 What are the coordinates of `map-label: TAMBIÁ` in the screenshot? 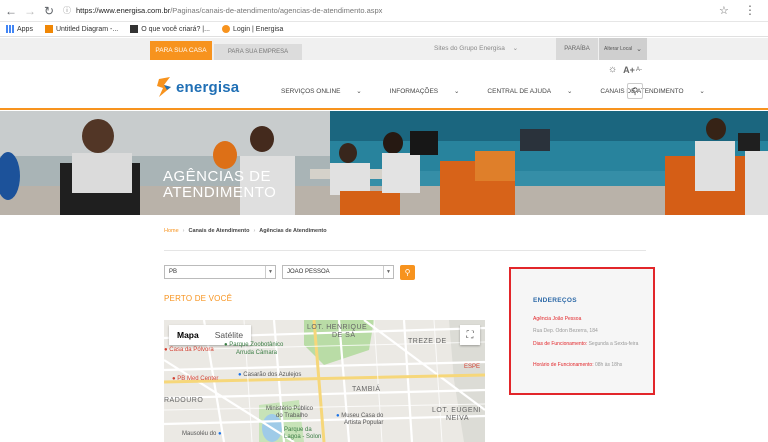 It's located at (366, 389).